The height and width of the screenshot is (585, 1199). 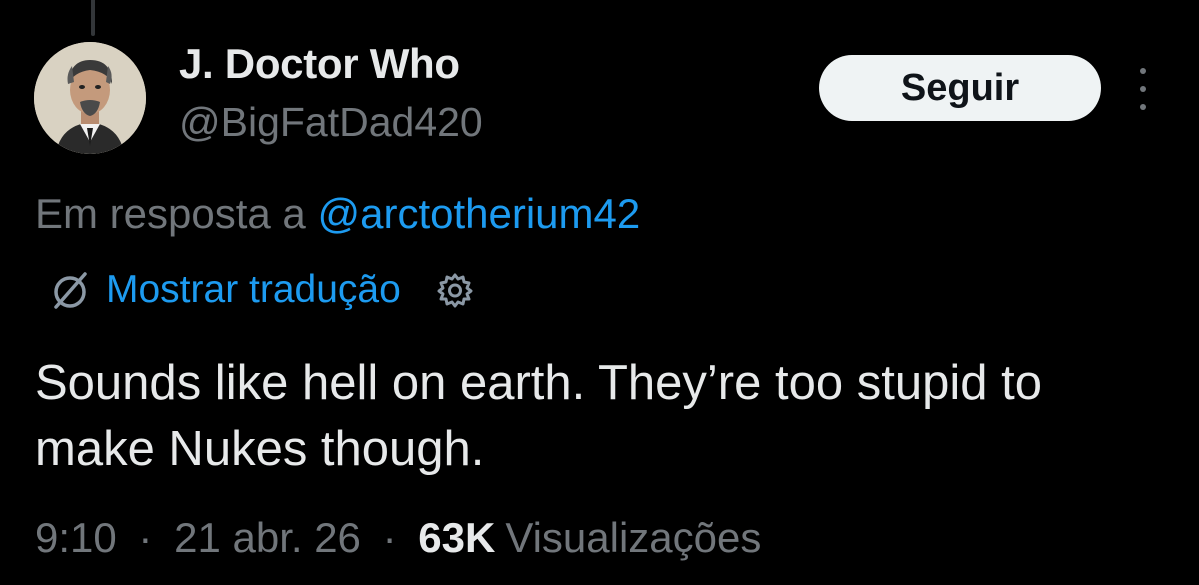 I want to click on tweet-date: 21 abr. 26, so click(x=267, y=537).